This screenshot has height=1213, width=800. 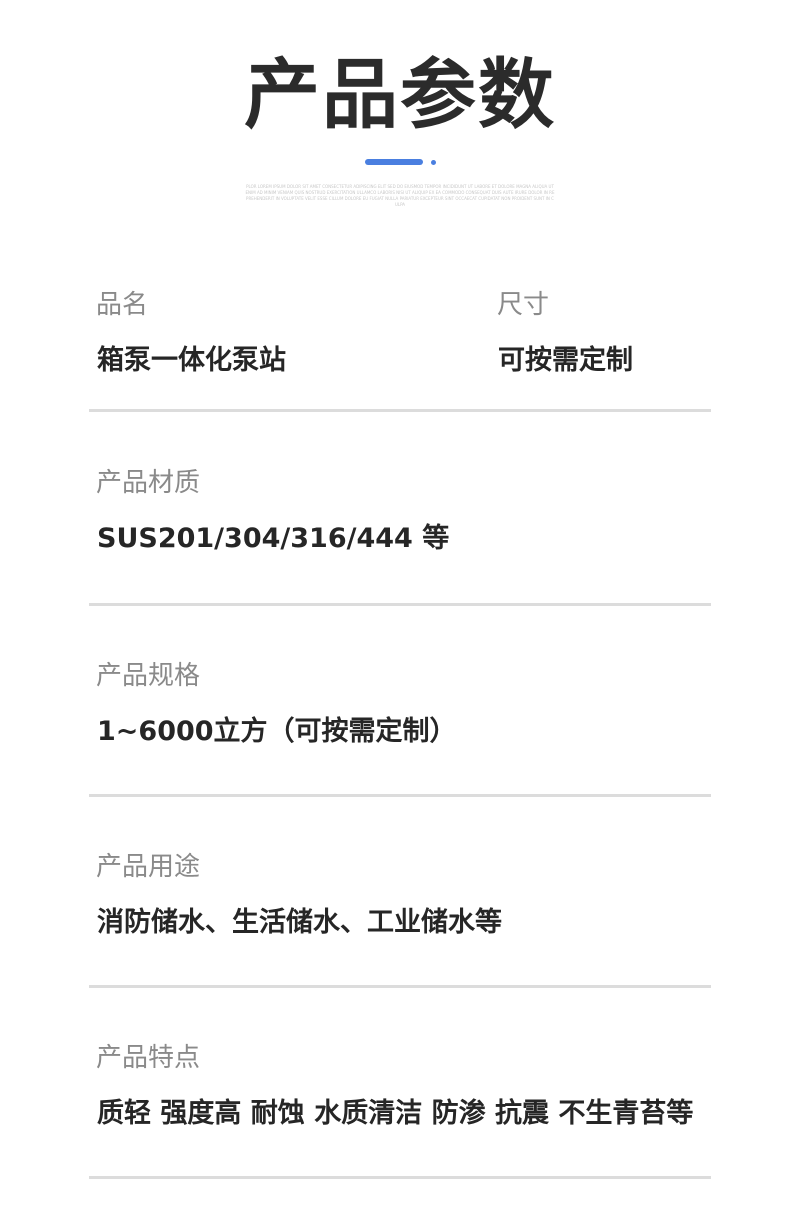 What do you see at coordinates (433, 162) in the screenshot?
I see `title-accent-dot` at bounding box center [433, 162].